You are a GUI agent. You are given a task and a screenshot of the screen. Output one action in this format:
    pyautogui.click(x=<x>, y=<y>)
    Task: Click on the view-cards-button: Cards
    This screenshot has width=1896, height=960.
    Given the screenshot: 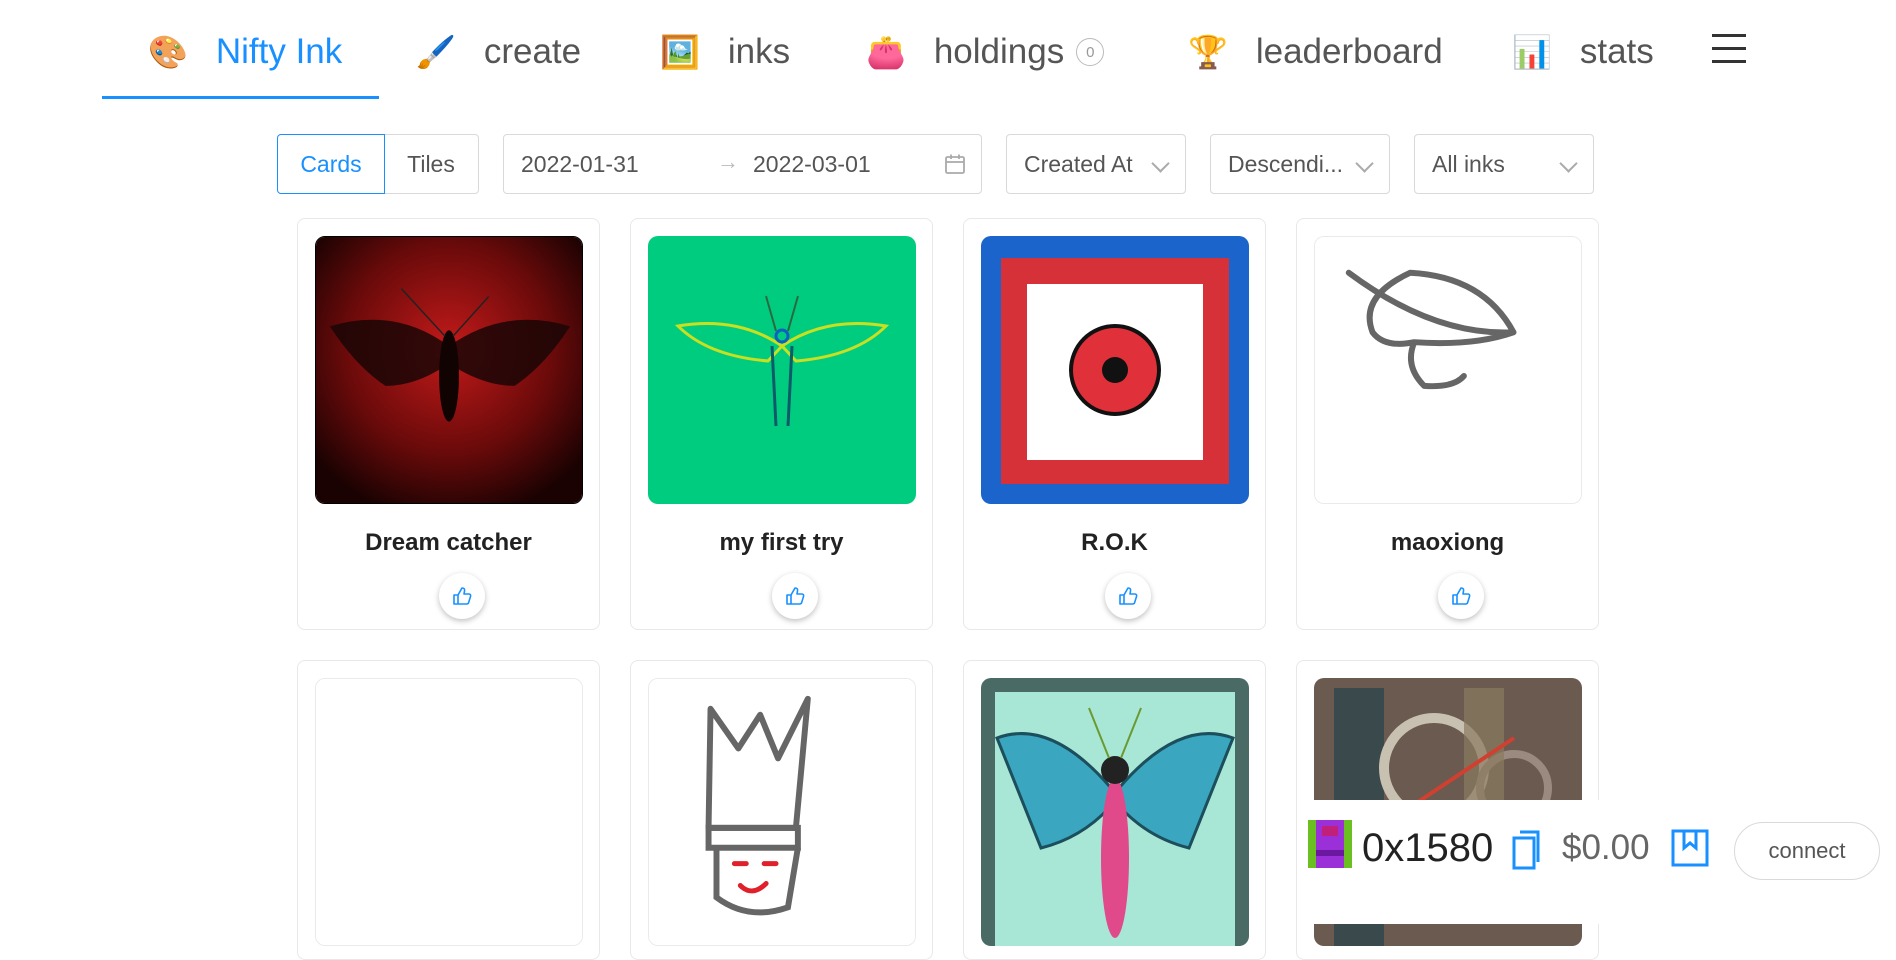 What is the action you would take?
    pyautogui.click(x=331, y=164)
    